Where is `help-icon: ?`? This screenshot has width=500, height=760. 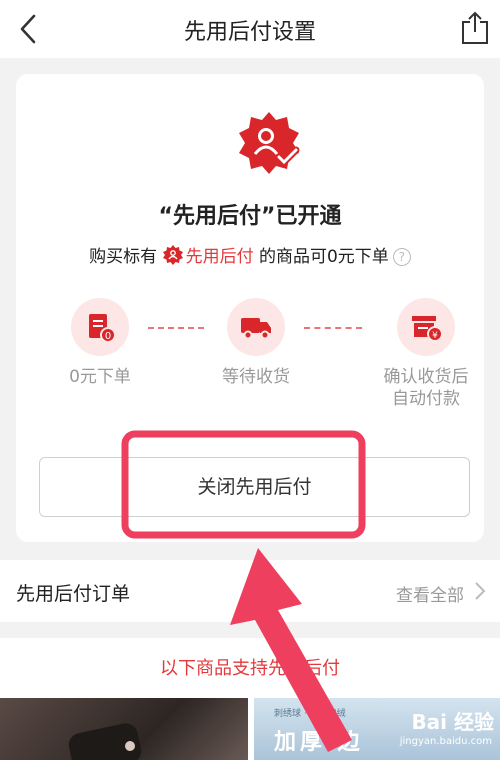 help-icon: ? is located at coordinates (401, 257).